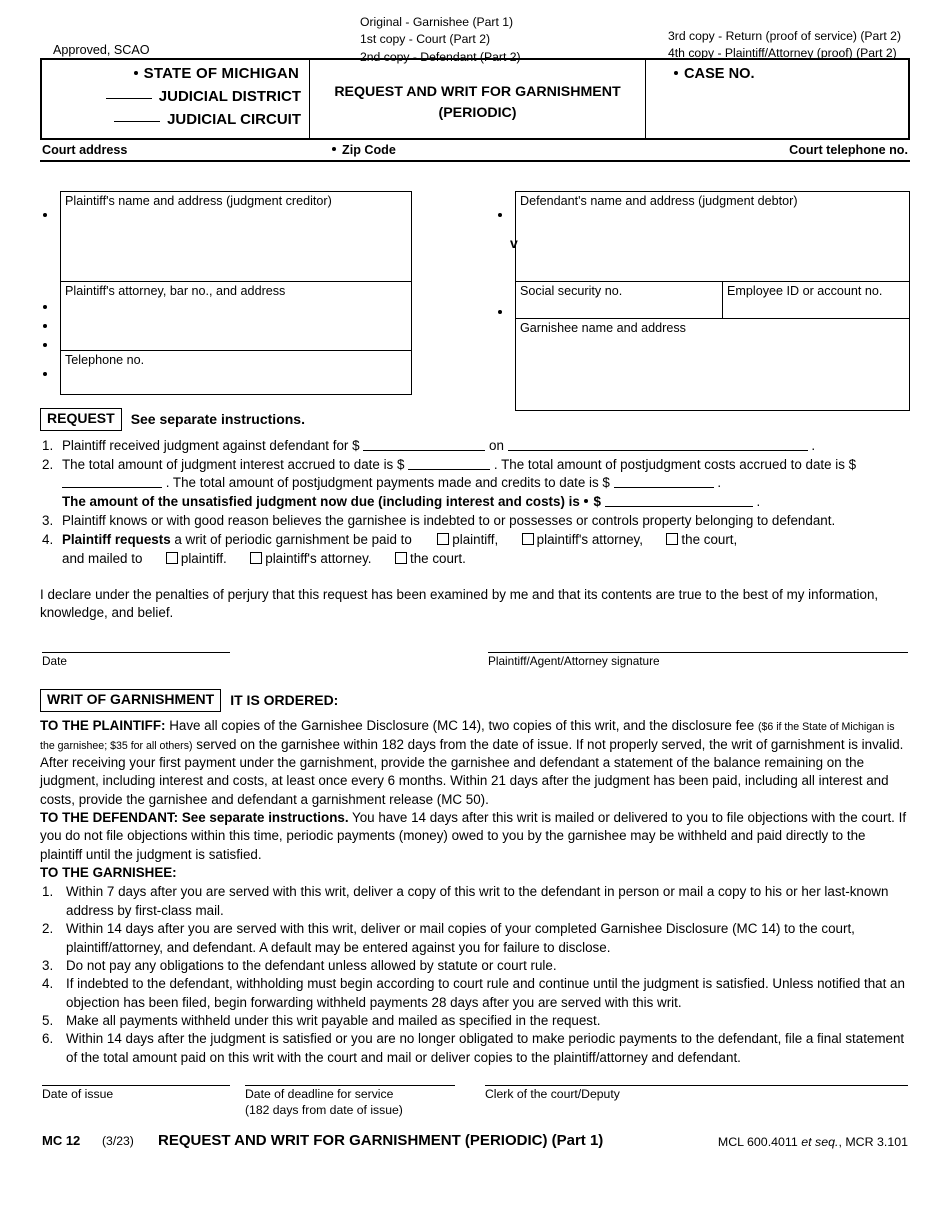 The image size is (950, 1230). What do you see at coordinates (131, 701) in the screenshot?
I see `writ-tag: WRIT OF GARNISHMENT` at bounding box center [131, 701].